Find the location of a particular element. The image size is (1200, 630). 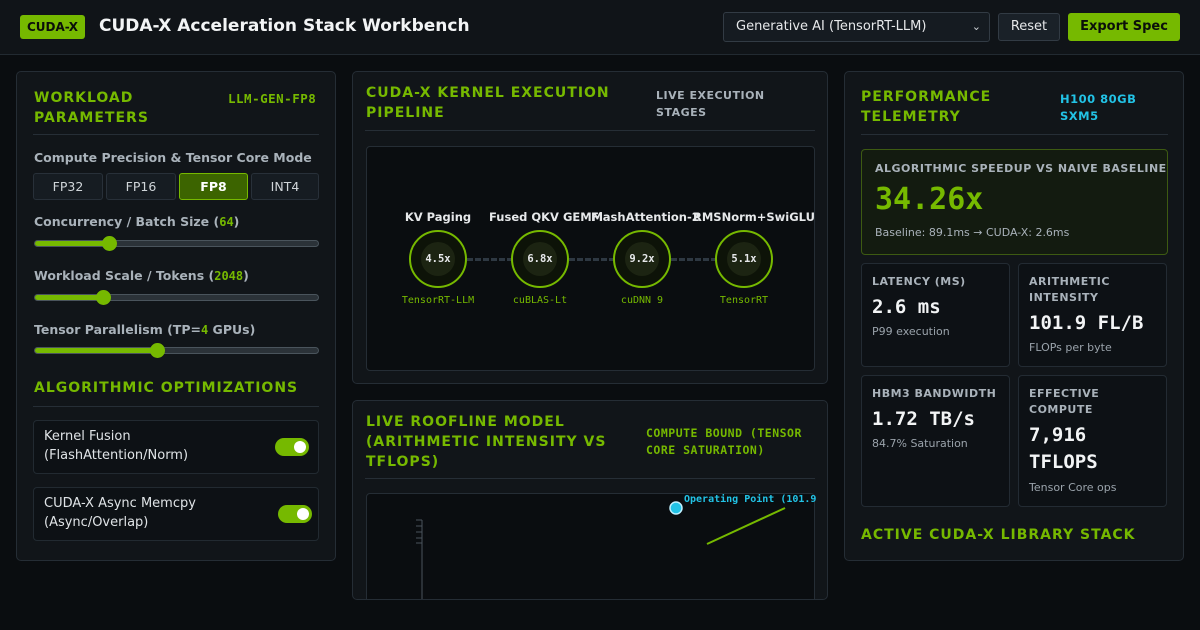

async-memcpy-option: CUDA-X Async Memcpy (Async/Overlap) is located at coordinates (176, 514).